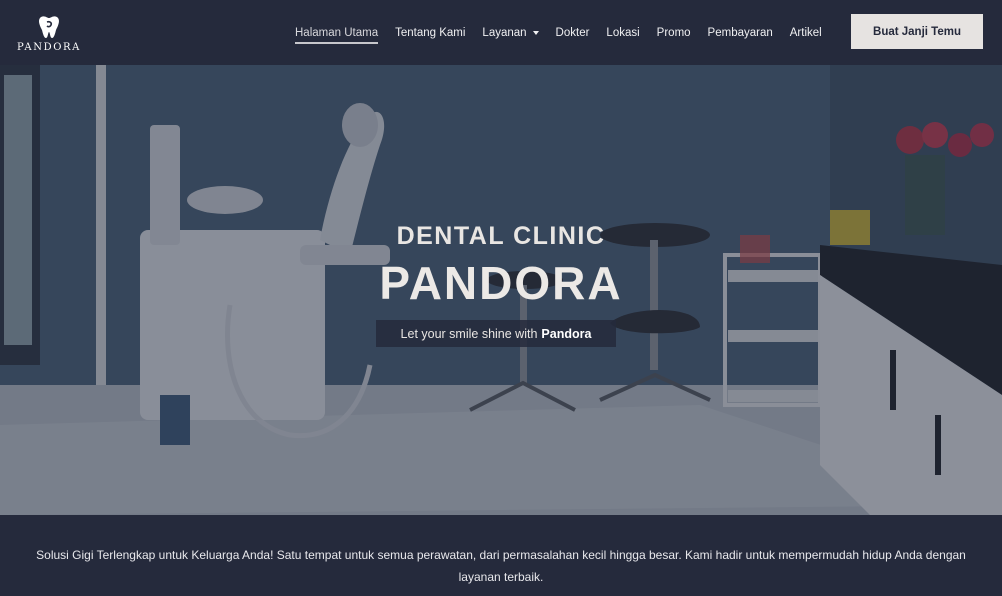 The image size is (1002, 596). I want to click on nav-item-artikel: Artikel, so click(806, 32).